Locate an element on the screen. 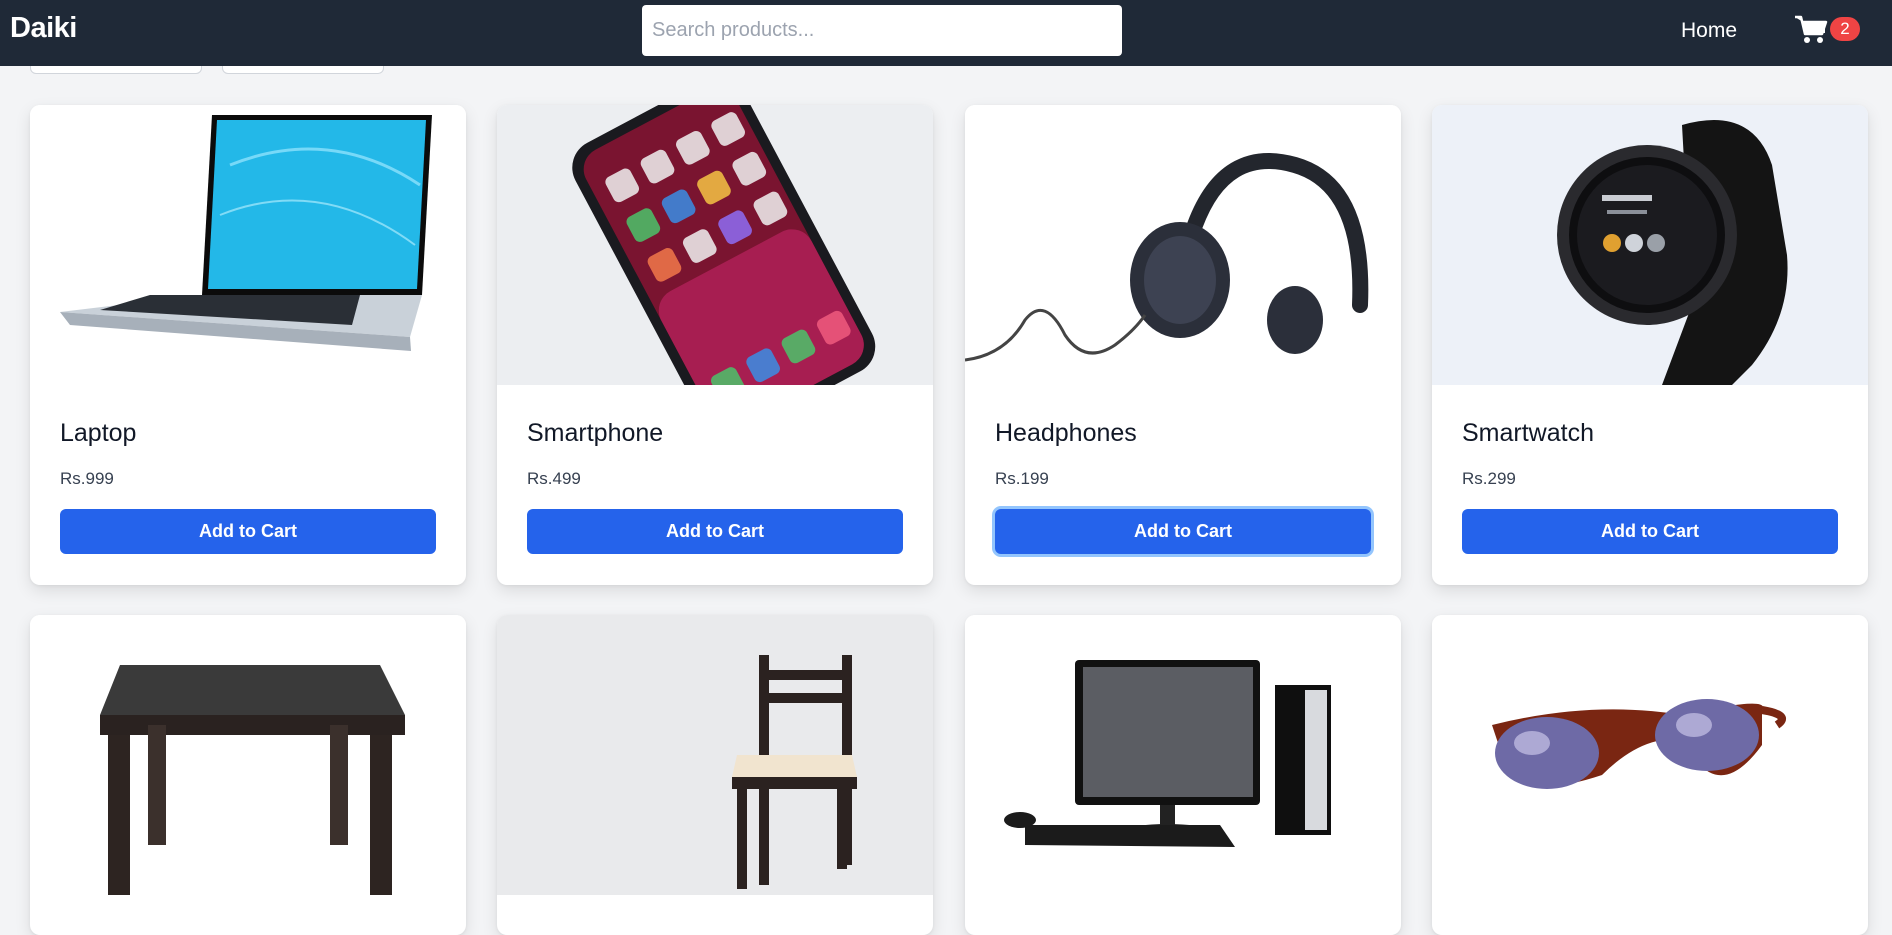 This screenshot has width=1892, height=935. cart-button: 2 is located at coordinates (1827, 30).